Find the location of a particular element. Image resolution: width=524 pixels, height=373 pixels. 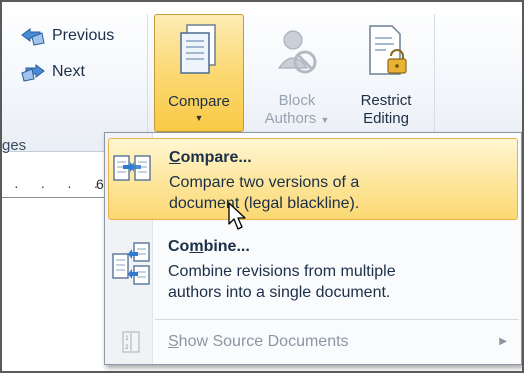

show-source-icon-wrap: 1 2 is located at coordinates (131, 342).